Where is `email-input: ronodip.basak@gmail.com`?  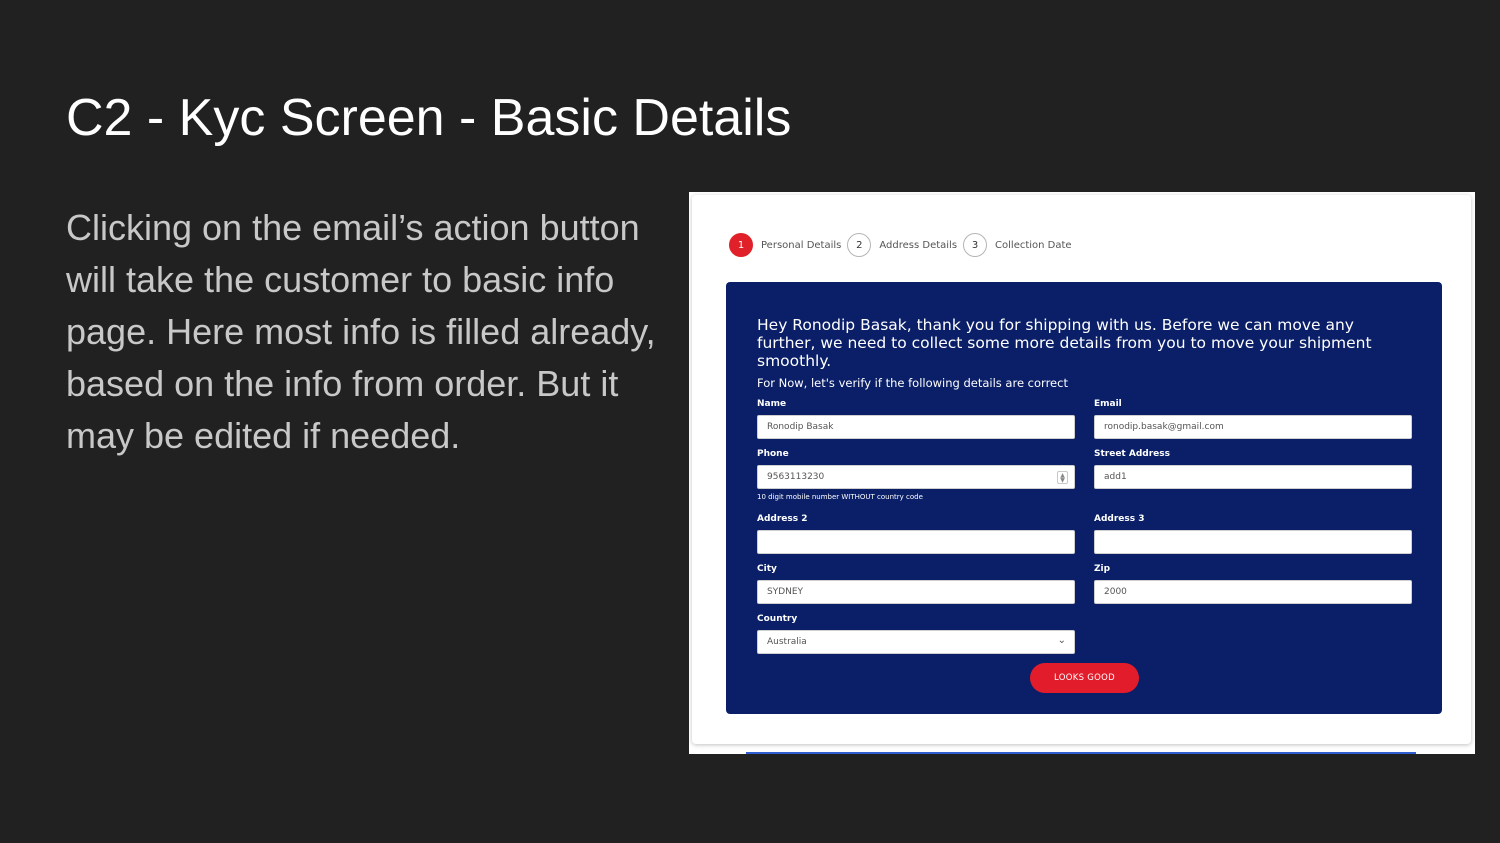
email-input: ronodip.basak@gmail.com is located at coordinates (1253, 427).